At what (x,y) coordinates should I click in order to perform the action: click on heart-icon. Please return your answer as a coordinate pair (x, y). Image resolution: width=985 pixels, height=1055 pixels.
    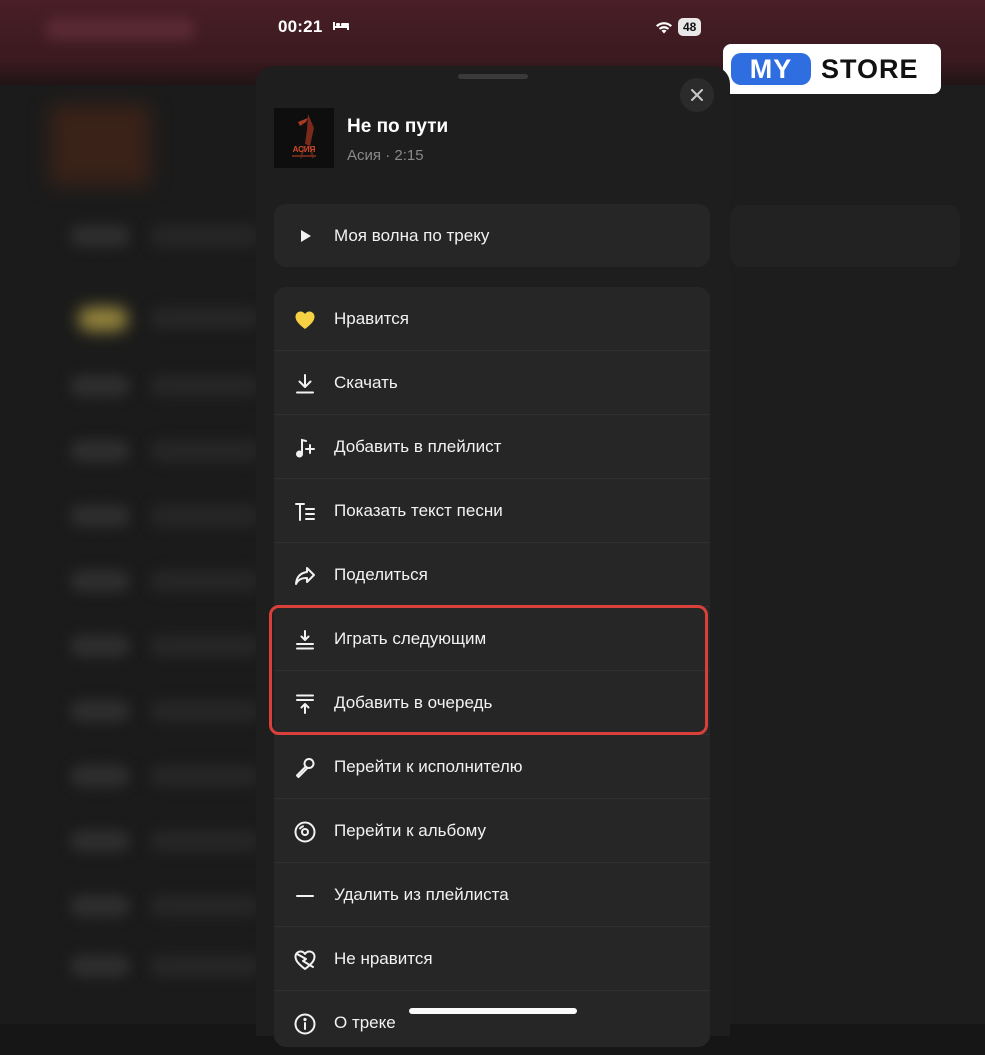
    Looking at the image, I should click on (305, 320).